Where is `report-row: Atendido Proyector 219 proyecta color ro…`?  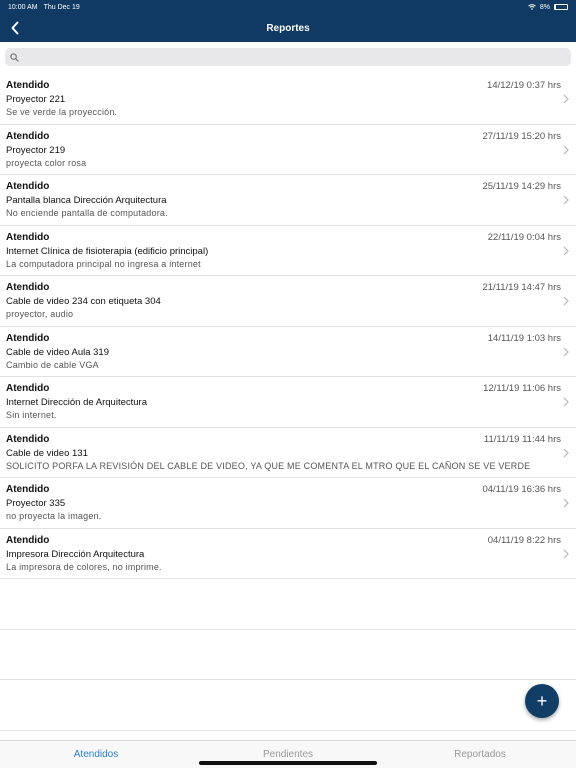
report-row: Atendido Proyector 219 proyecta color ro… is located at coordinates (288, 150).